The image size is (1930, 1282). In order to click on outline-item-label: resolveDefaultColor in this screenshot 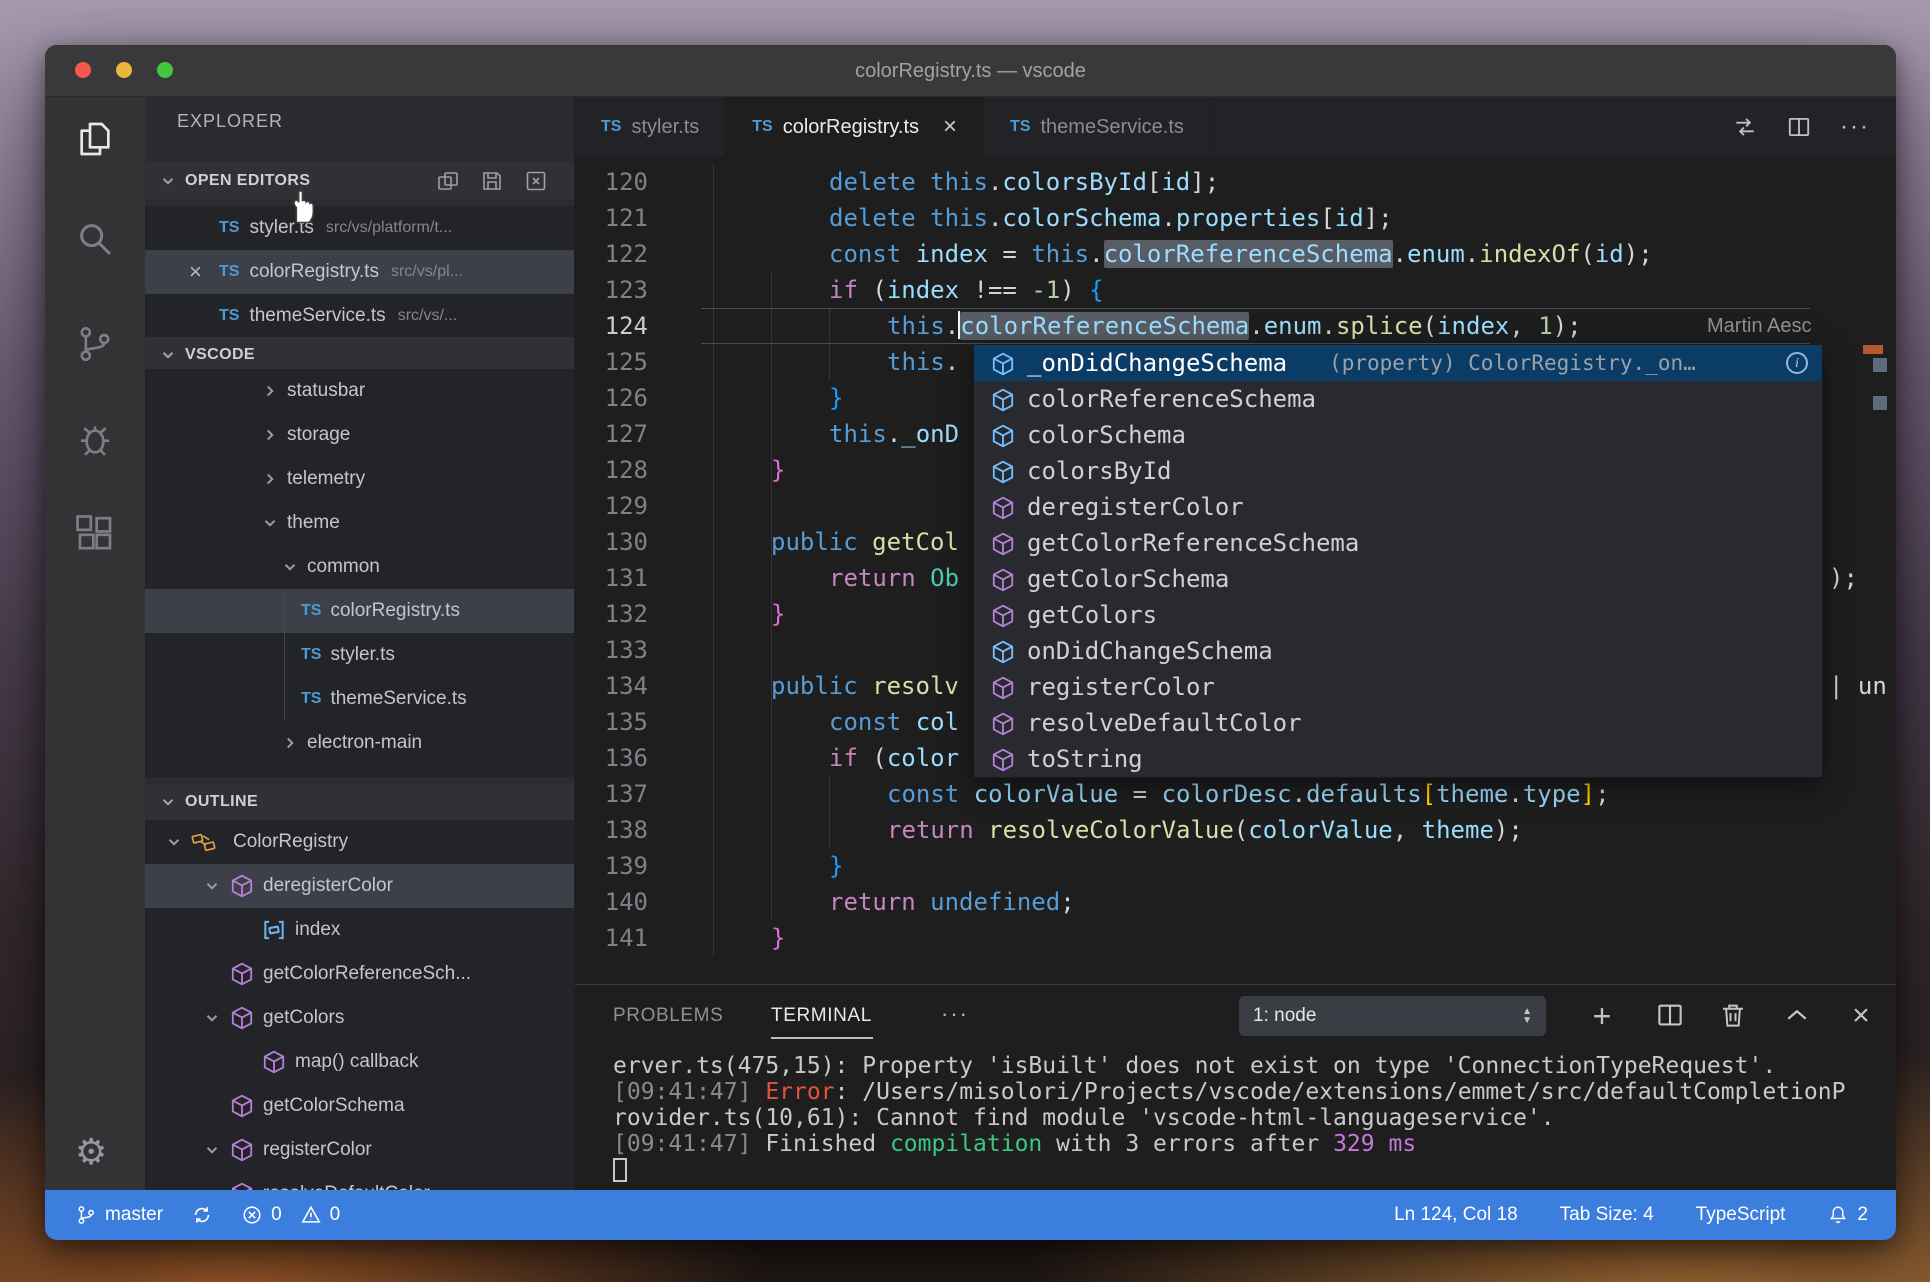, I will do `click(346, 1186)`.